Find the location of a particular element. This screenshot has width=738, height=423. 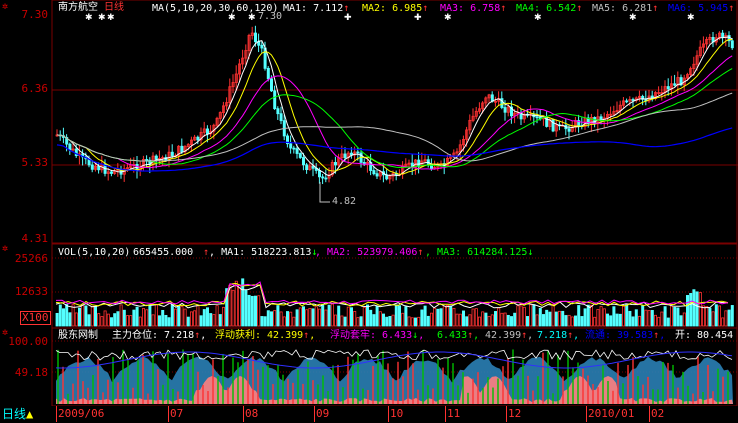

high-price-marker: 7.30 is located at coordinates (270, 16).